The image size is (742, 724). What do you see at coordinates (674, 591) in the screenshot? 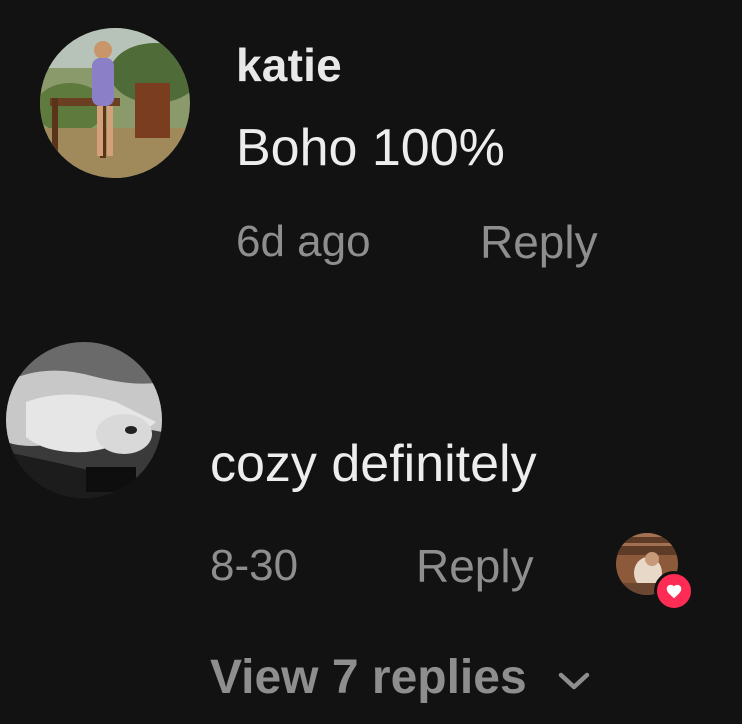
I see `heart-icon` at bounding box center [674, 591].